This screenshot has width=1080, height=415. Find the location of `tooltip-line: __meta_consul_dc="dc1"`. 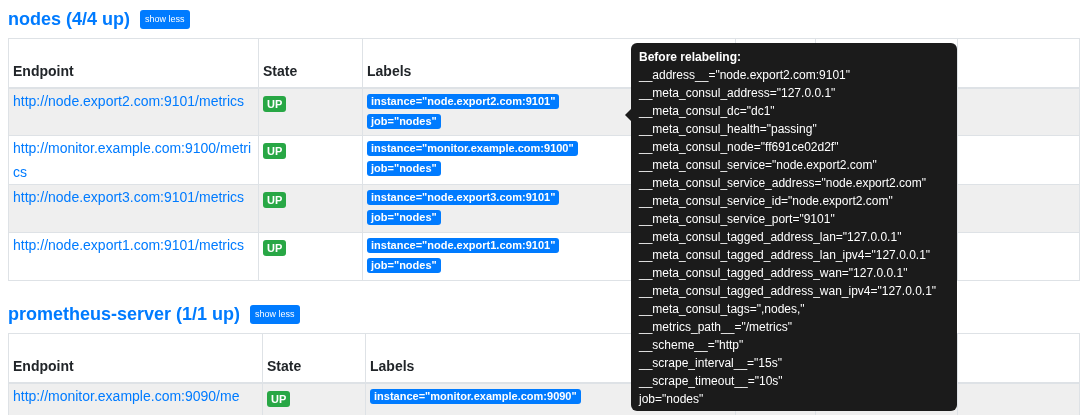

tooltip-line: __meta_consul_dc="dc1" is located at coordinates (707, 111).